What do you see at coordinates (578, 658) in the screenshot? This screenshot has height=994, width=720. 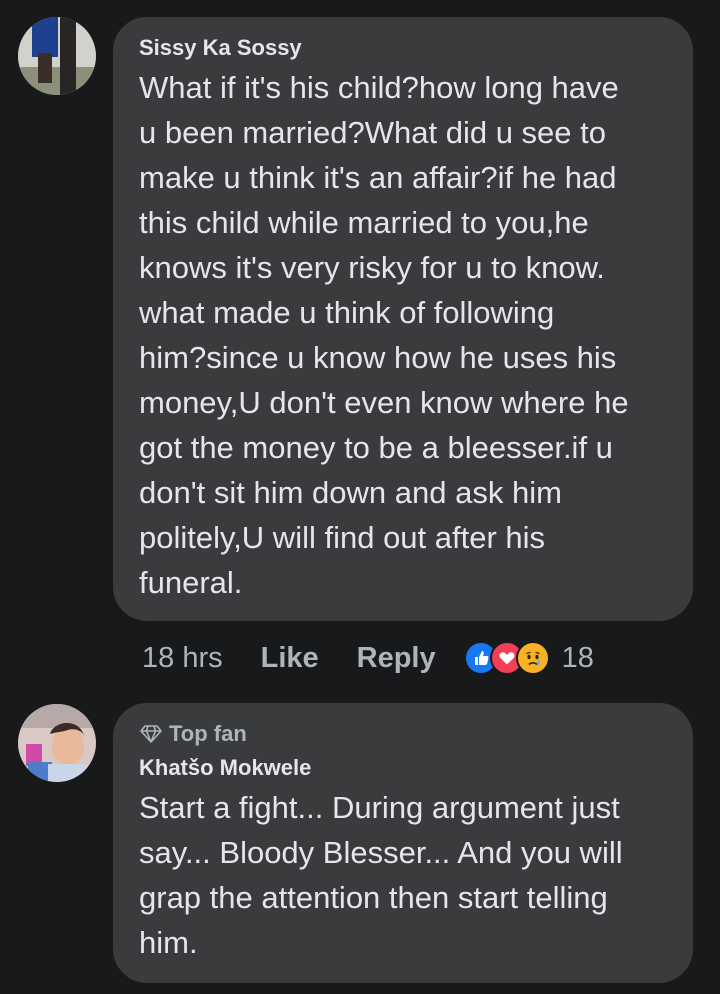 I see `reaction-count: 18` at bounding box center [578, 658].